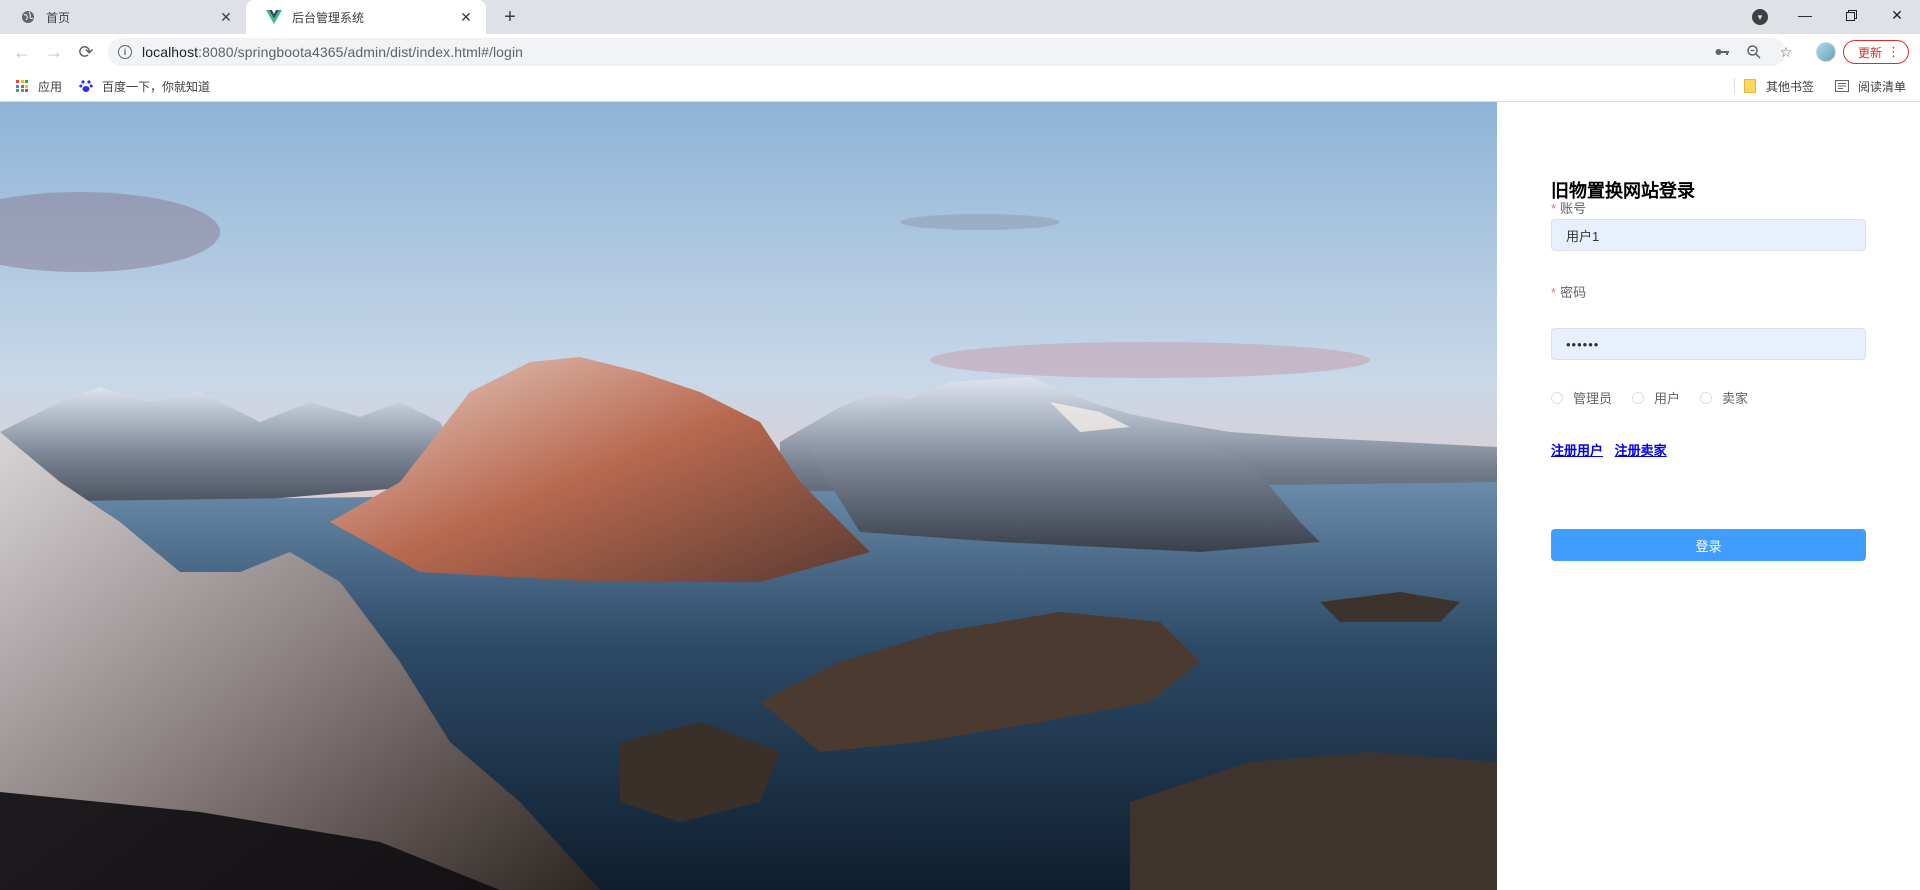  What do you see at coordinates (125, 52) in the screenshot?
I see `site-info-icon: i` at bounding box center [125, 52].